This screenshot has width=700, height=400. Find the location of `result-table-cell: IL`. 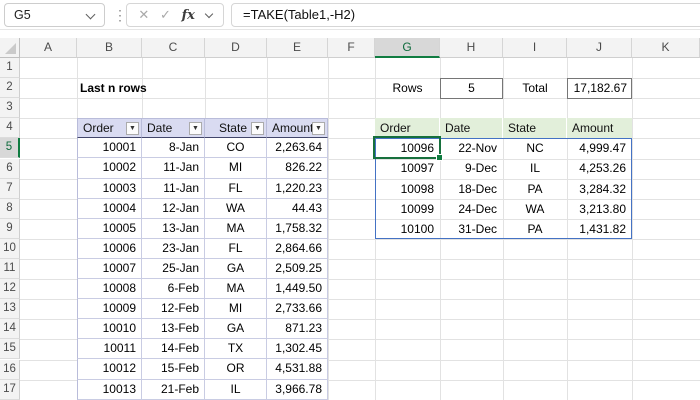

result-table-cell: IL is located at coordinates (535, 168).